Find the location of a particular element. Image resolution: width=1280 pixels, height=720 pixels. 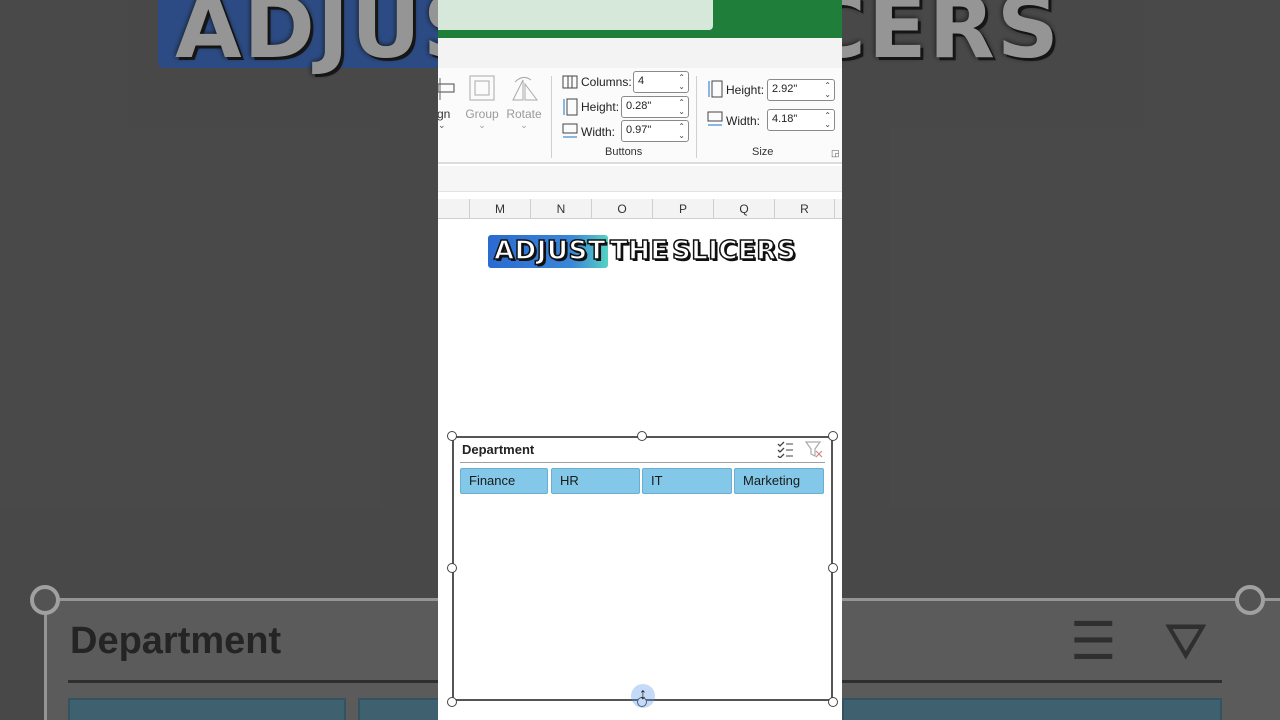

resize-handle-top is located at coordinates (642, 436).